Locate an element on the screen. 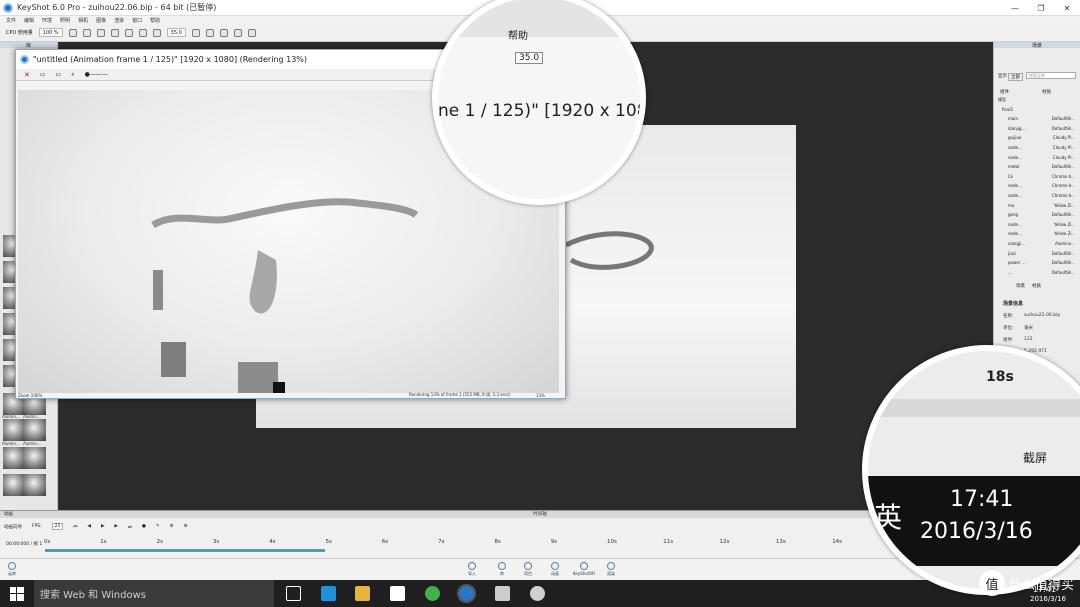 The height and width of the screenshot is (607, 1080). scope-select: 全部 is located at coordinates (1015, 77).